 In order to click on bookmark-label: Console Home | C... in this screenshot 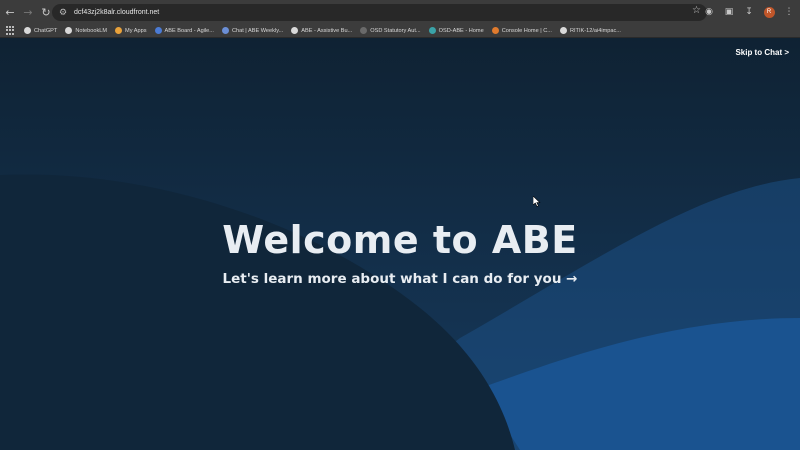, I will do `click(526, 30)`.